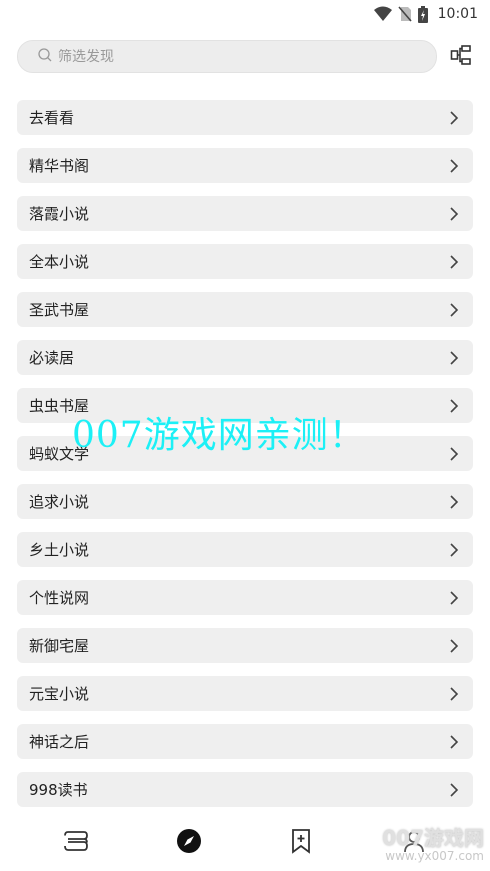 This screenshot has height=871, width=490. I want to click on list-item-label: 蚂蚁文学, so click(59, 454).